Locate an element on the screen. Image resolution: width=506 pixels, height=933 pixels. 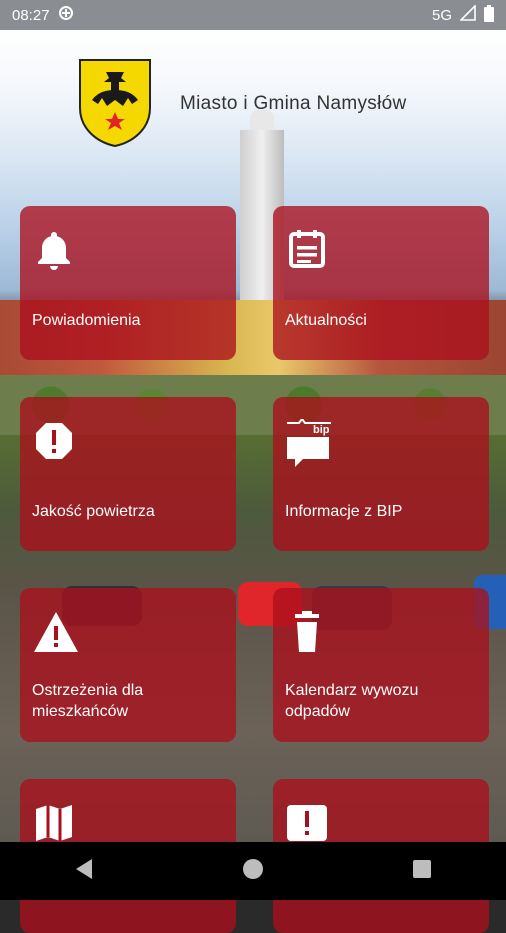
app-header: Miasto i Gmina Namysłów is located at coordinates (253, 95).